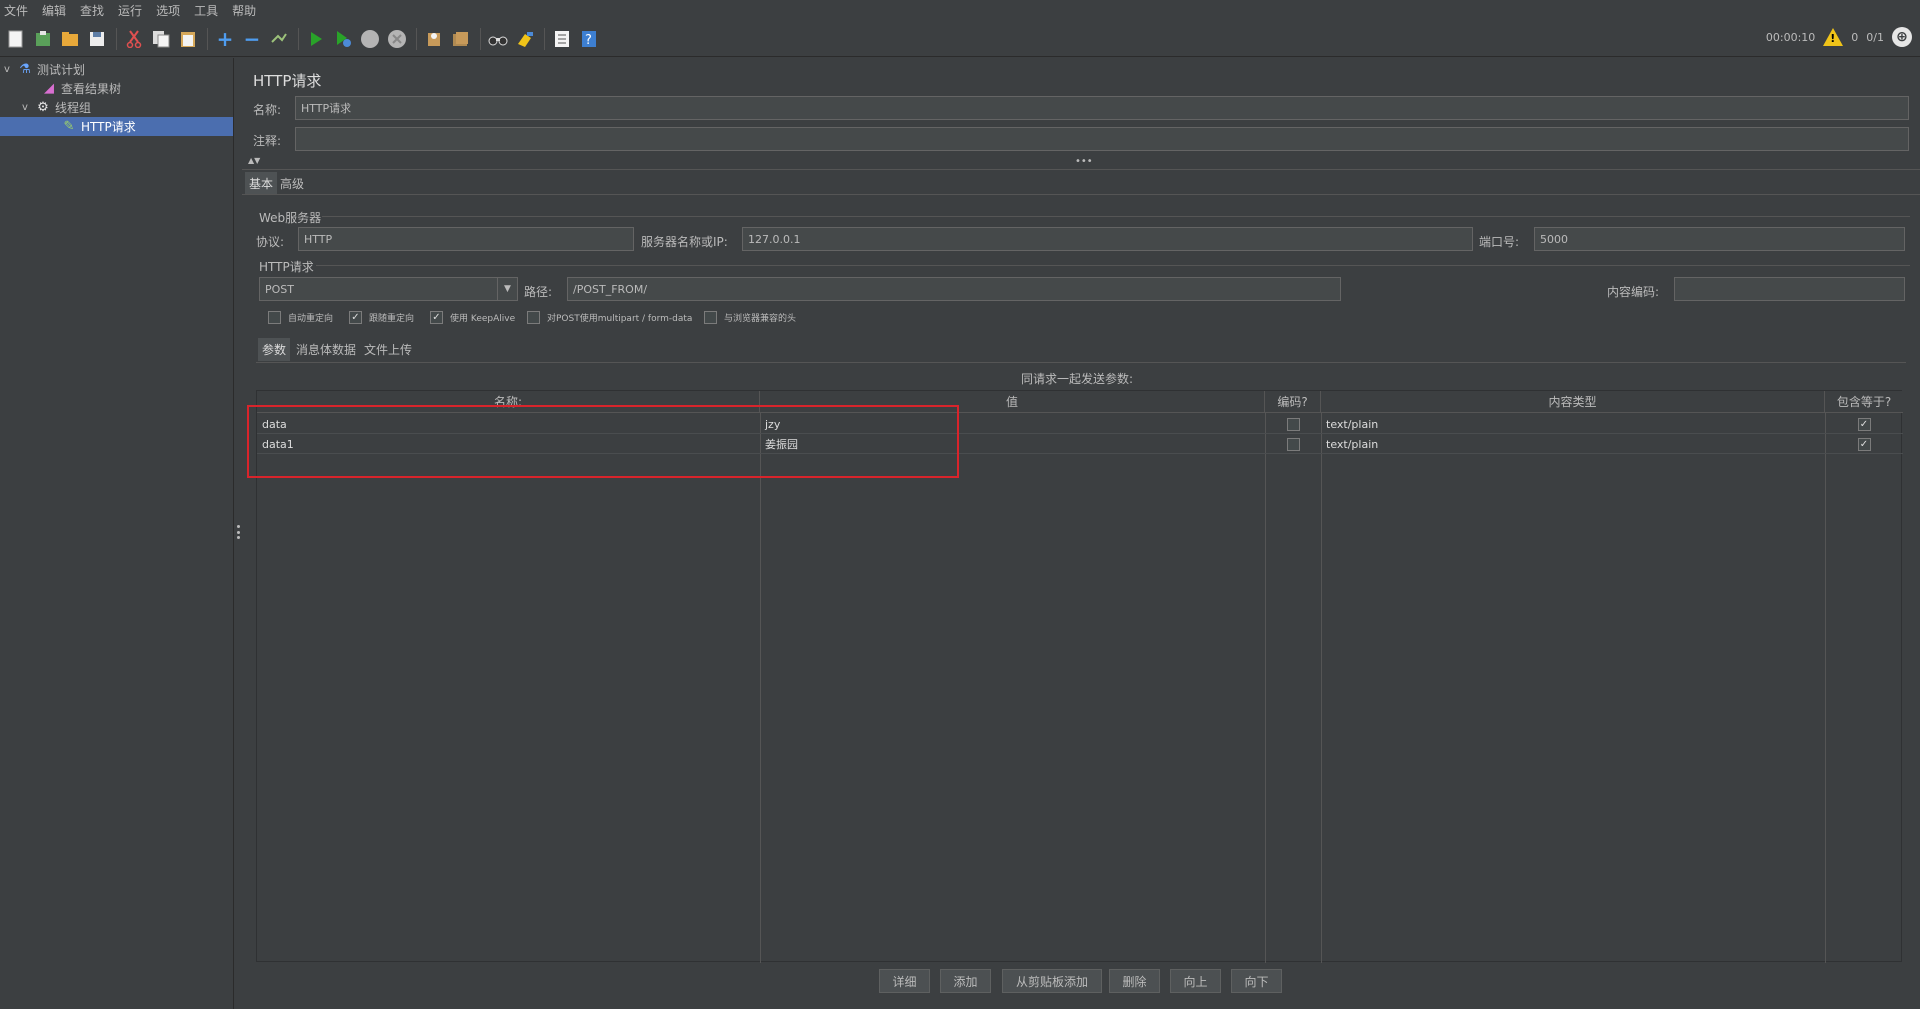 Image resolution: width=1920 pixels, height=1009 pixels. What do you see at coordinates (161, 39) in the screenshot?
I see `copy-icon` at bounding box center [161, 39].